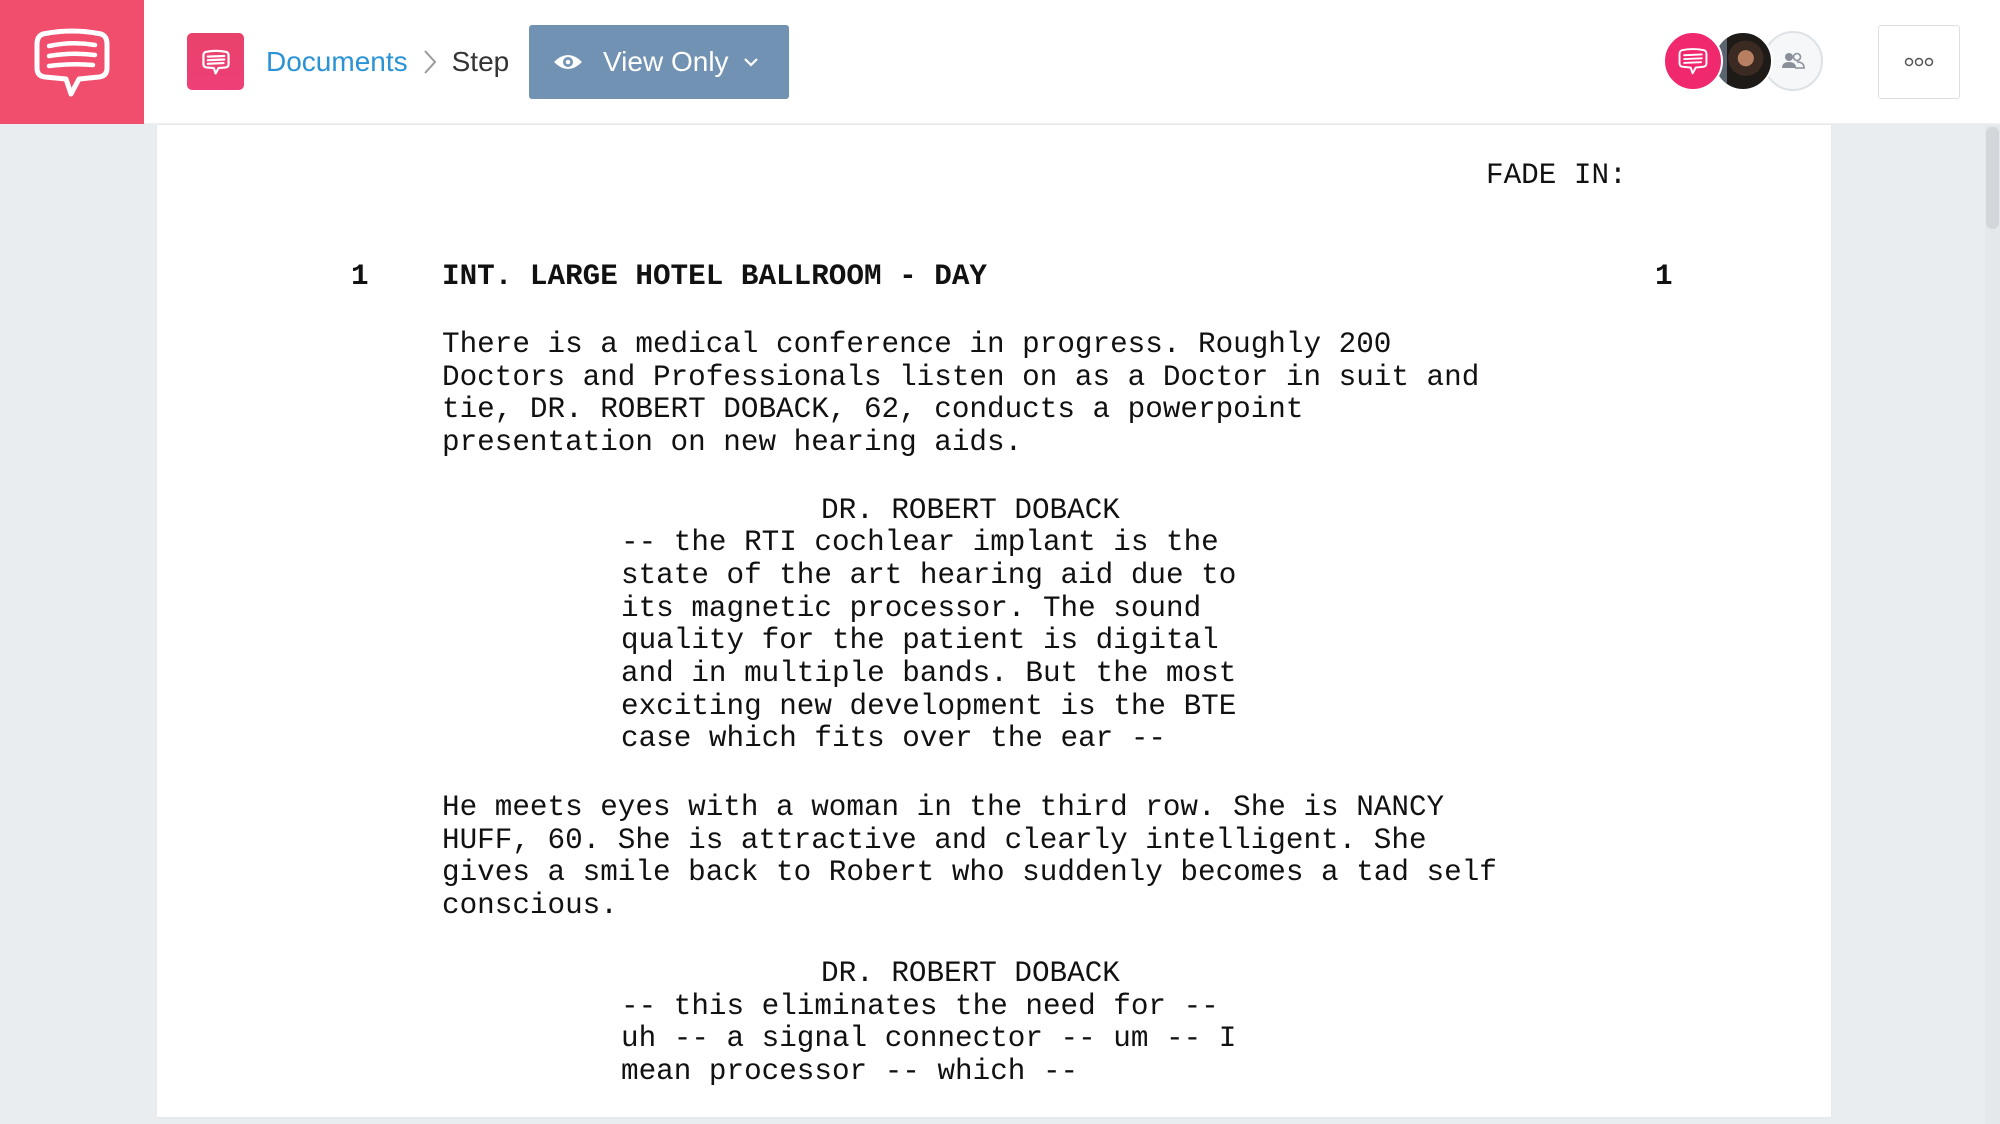 This screenshot has width=2000, height=1124. I want to click on dialogue-line: uh -- a signal connector -- um -- I, so click(929, 1038).